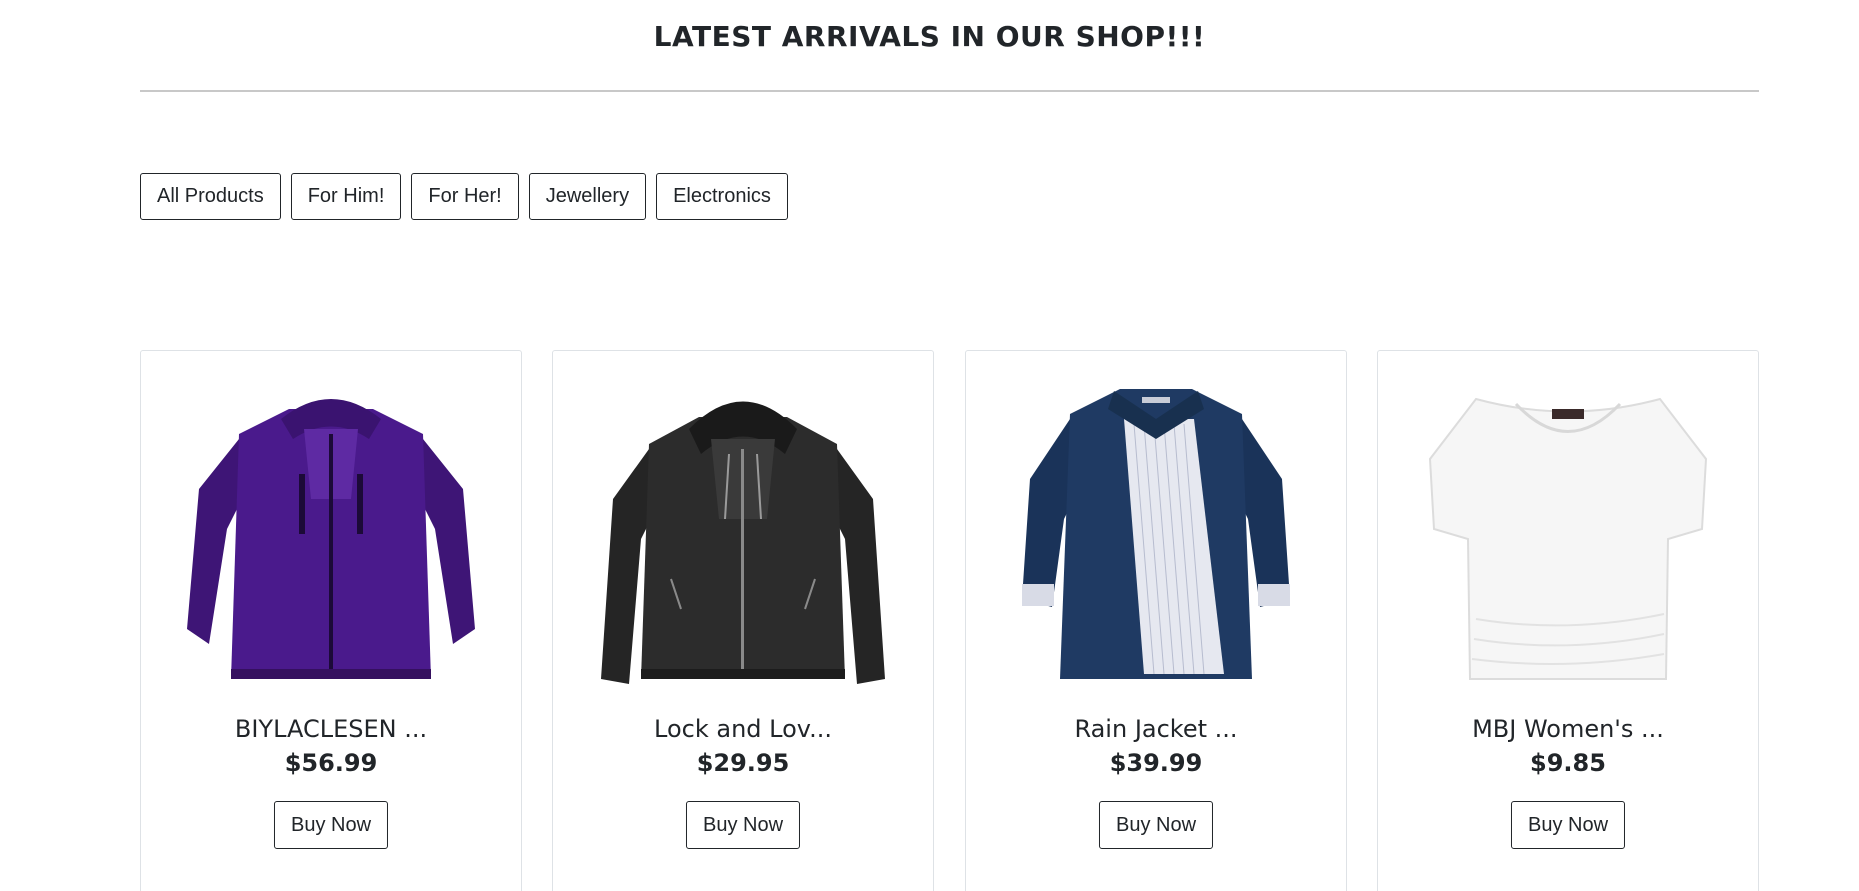 This screenshot has height=891, width=1859. I want to click on page-title: LATEST ARRIVALS IN OUR SHOP!!!, so click(929, 36).